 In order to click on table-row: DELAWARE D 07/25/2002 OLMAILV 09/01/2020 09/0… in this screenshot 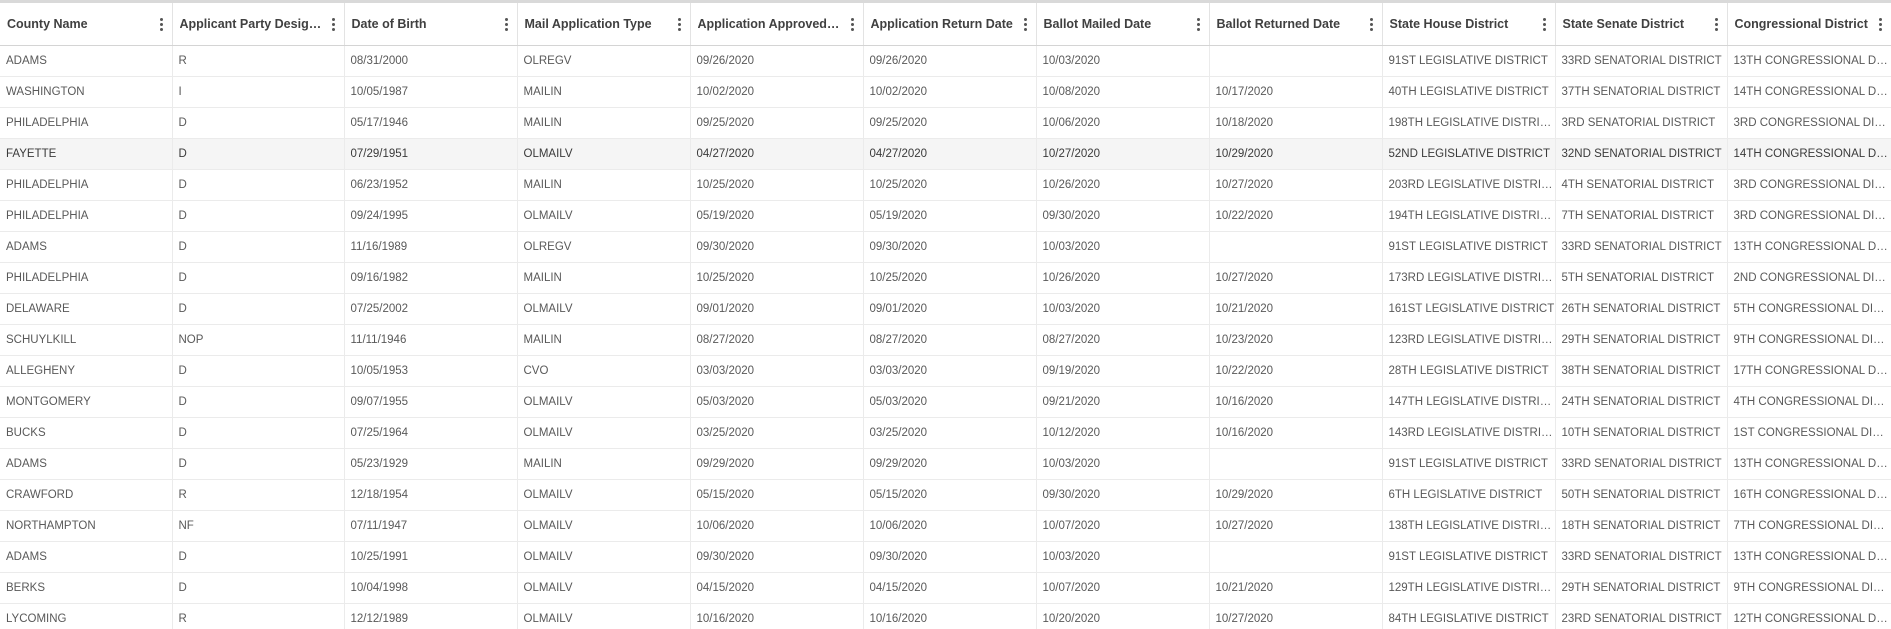, I will do `click(945, 309)`.